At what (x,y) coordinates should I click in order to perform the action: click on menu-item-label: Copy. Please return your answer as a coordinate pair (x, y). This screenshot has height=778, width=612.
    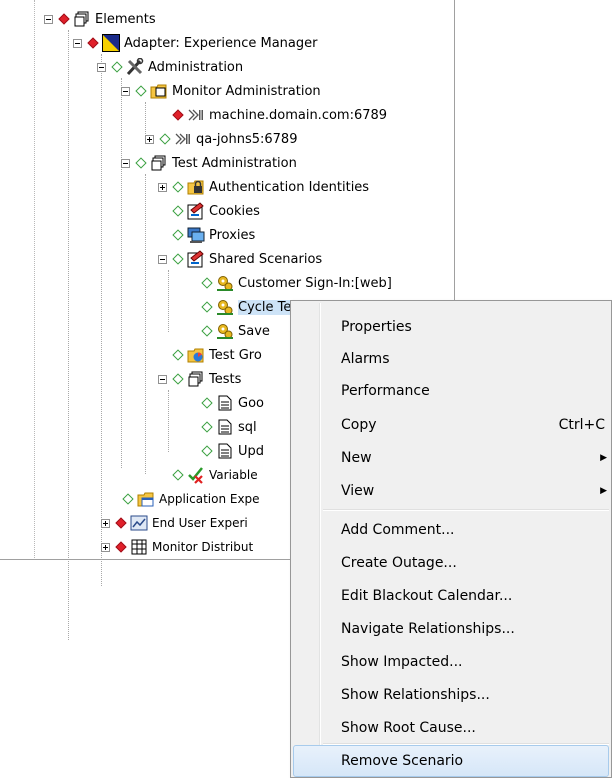
    Looking at the image, I should click on (359, 425).